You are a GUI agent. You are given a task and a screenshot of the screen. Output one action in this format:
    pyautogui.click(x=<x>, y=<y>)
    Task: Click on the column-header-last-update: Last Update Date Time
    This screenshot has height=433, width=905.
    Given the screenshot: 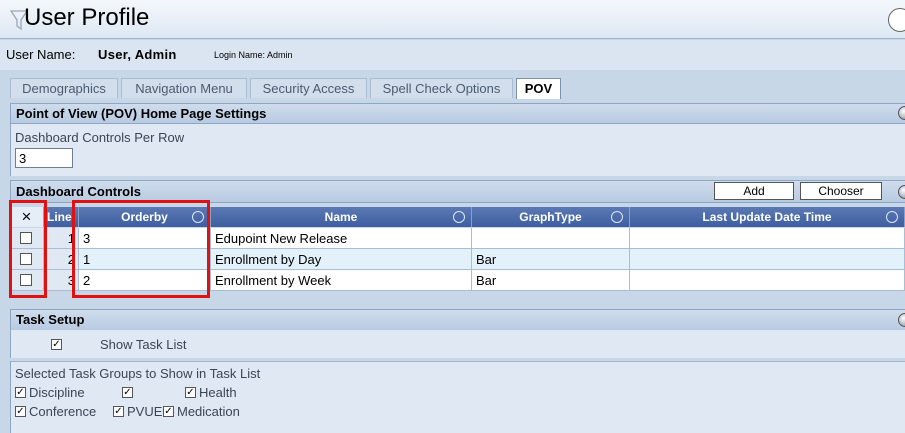 What is the action you would take?
    pyautogui.click(x=767, y=217)
    